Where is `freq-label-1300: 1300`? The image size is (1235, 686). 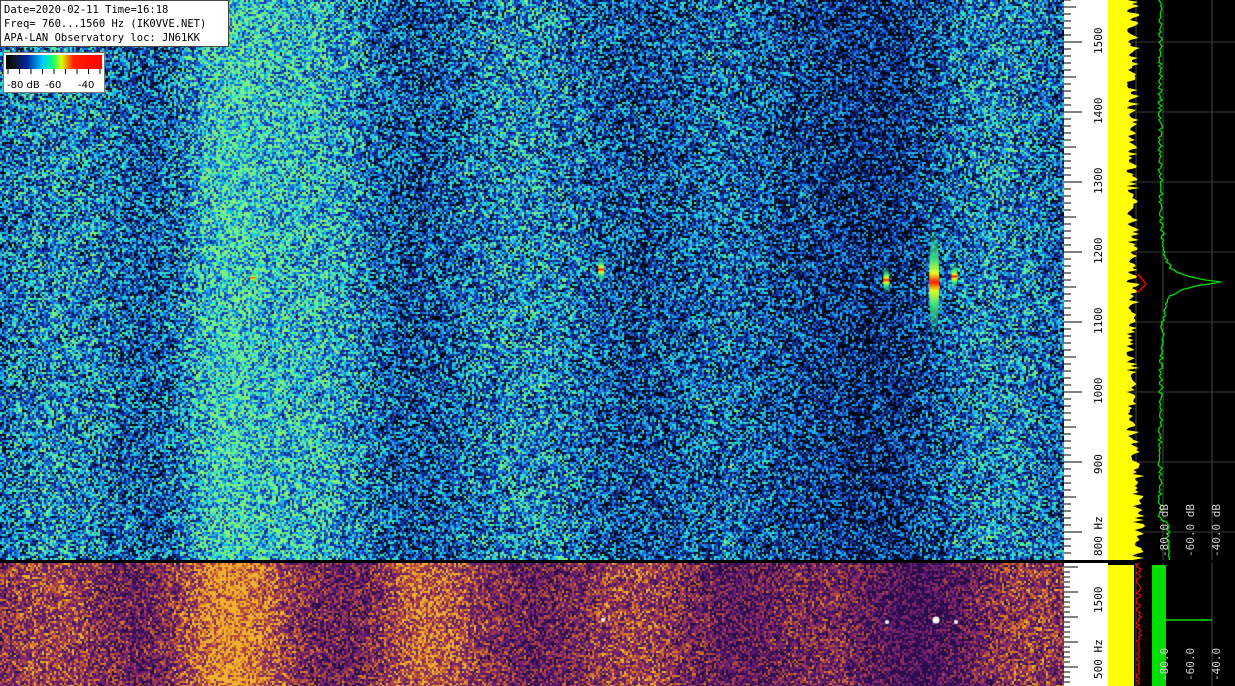
freq-label-1300: 1300 is located at coordinates (1098, 181).